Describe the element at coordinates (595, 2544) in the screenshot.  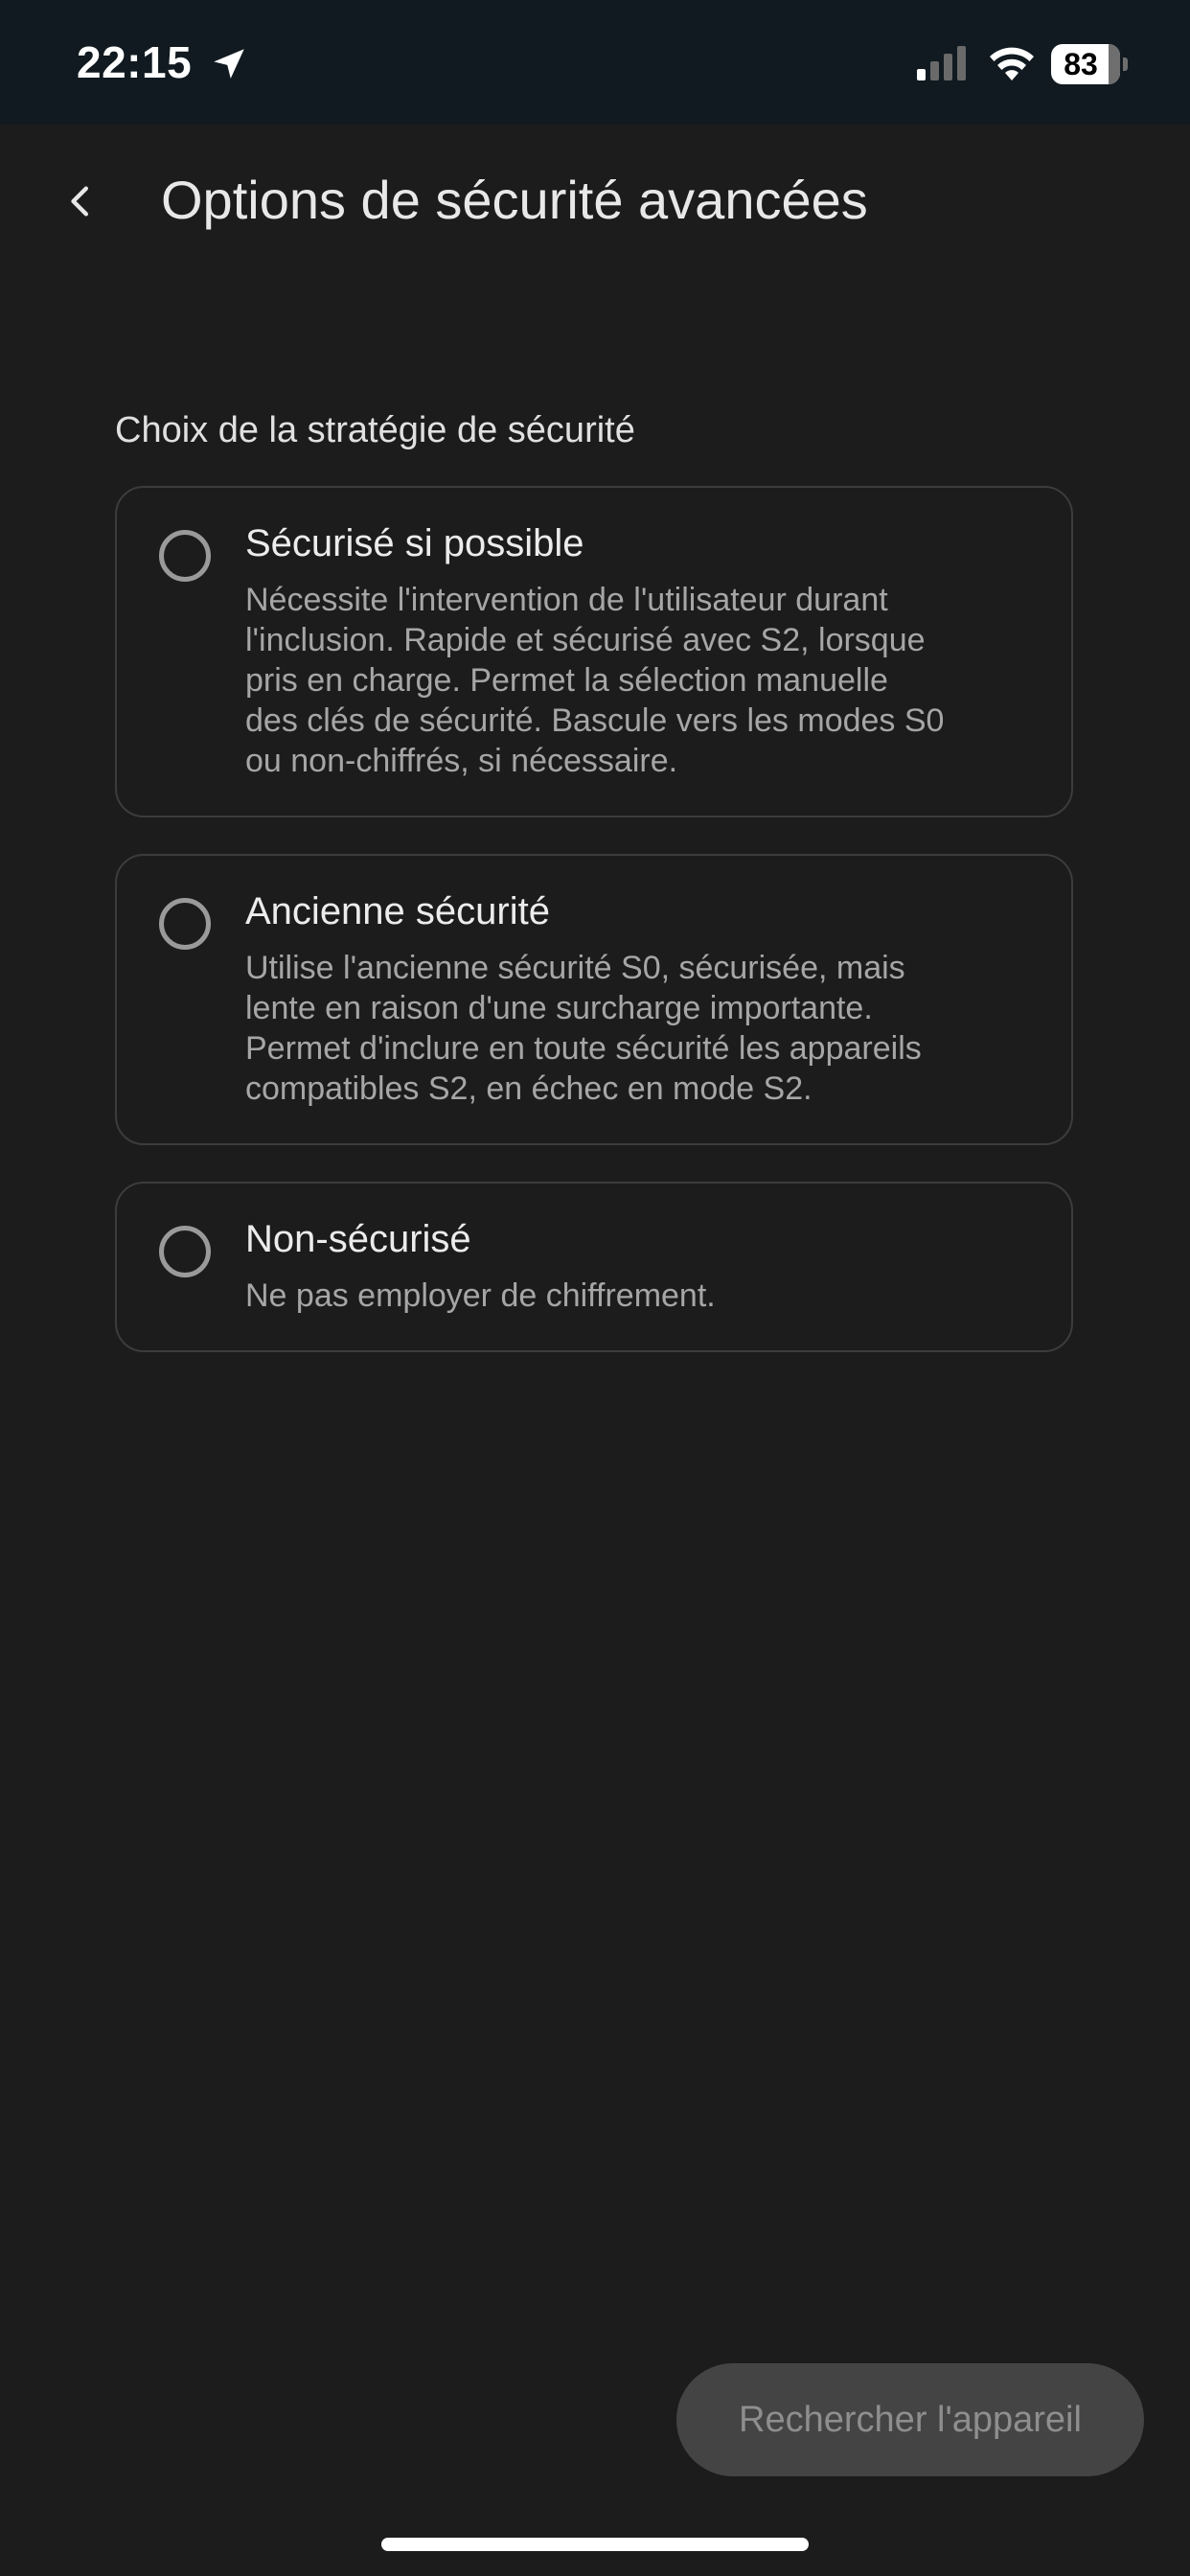
I see `home-indicator` at that location.